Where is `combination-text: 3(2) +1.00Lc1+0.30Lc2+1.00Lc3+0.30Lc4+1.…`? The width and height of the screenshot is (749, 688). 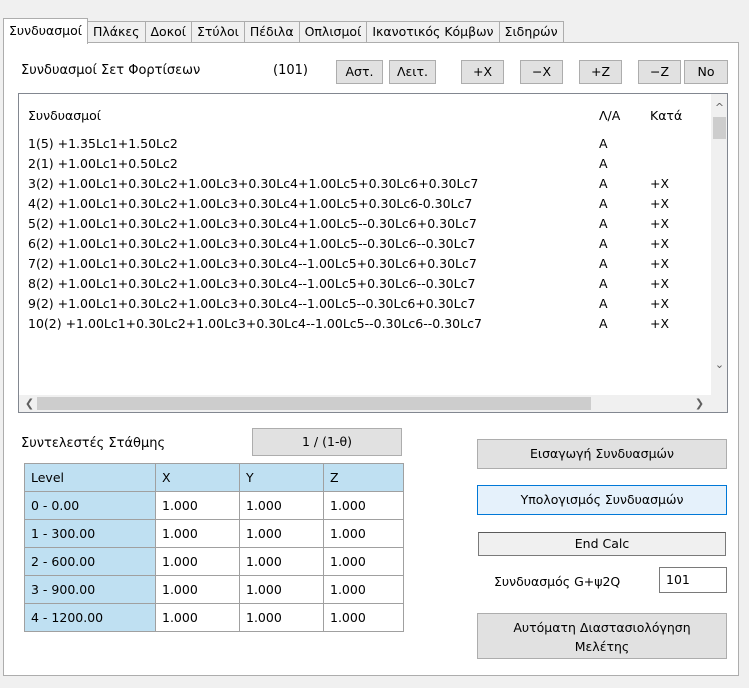 combination-text: 3(2) +1.00Lc1+0.30Lc2+1.00Lc3+0.30Lc4+1.… is located at coordinates (253, 183).